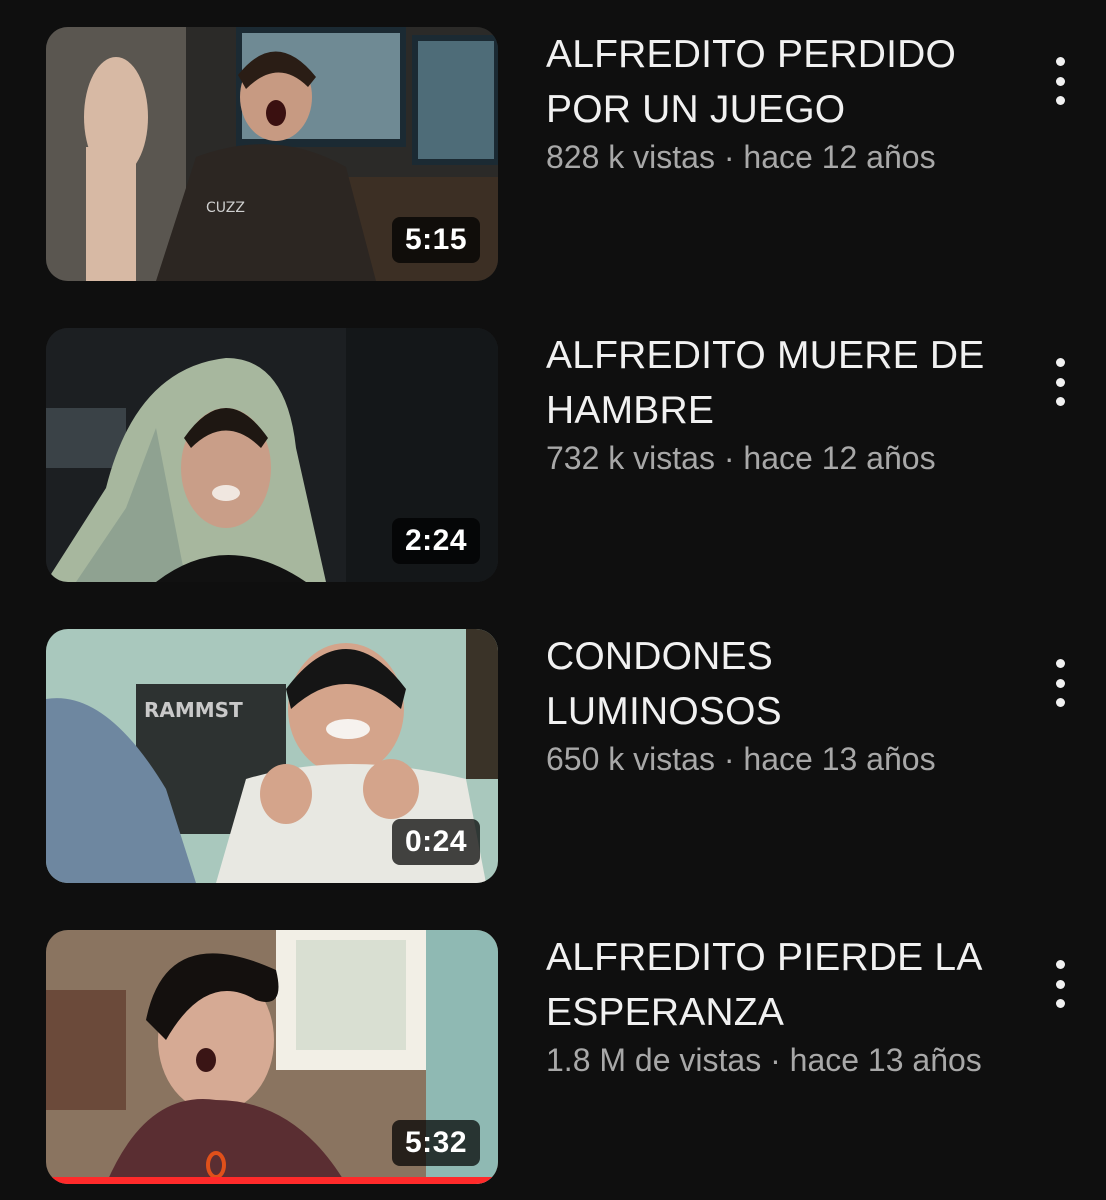 This screenshot has height=1200, width=1106. Describe the element at coordinates (193, 710) in the screenshot. I see `svg-text: RAMMST` at that location.